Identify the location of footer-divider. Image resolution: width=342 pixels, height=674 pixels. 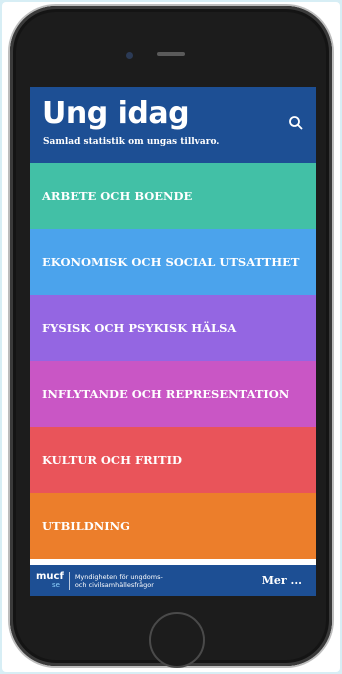
(69, 580).